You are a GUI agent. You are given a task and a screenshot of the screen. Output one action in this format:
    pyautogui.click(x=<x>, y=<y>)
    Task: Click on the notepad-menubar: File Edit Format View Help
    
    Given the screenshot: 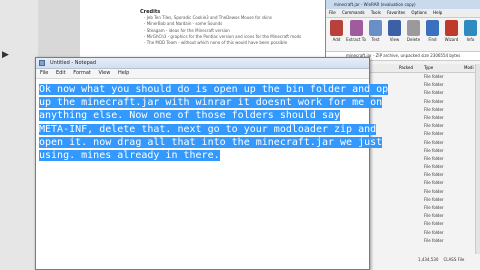 What is the action you would take?
    pyautogui.click(x=202, y=74)
    